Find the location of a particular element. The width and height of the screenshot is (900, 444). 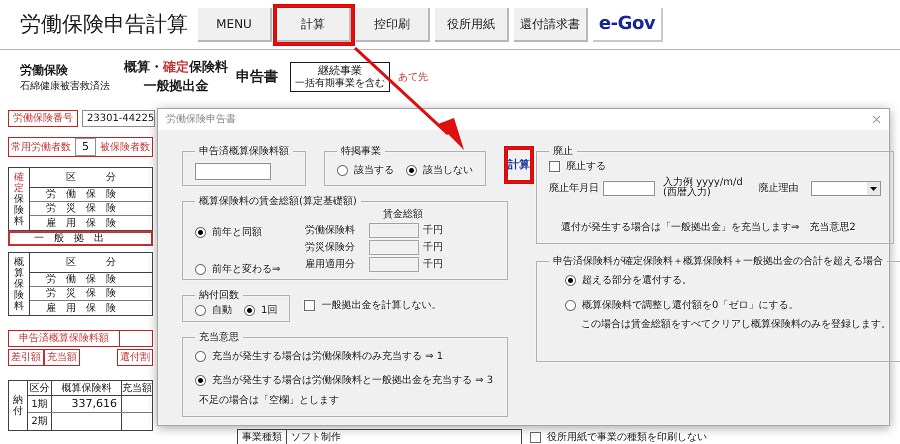

law-sublabel: 石綿健康被害救済法 is located at coordinates (65, 87).